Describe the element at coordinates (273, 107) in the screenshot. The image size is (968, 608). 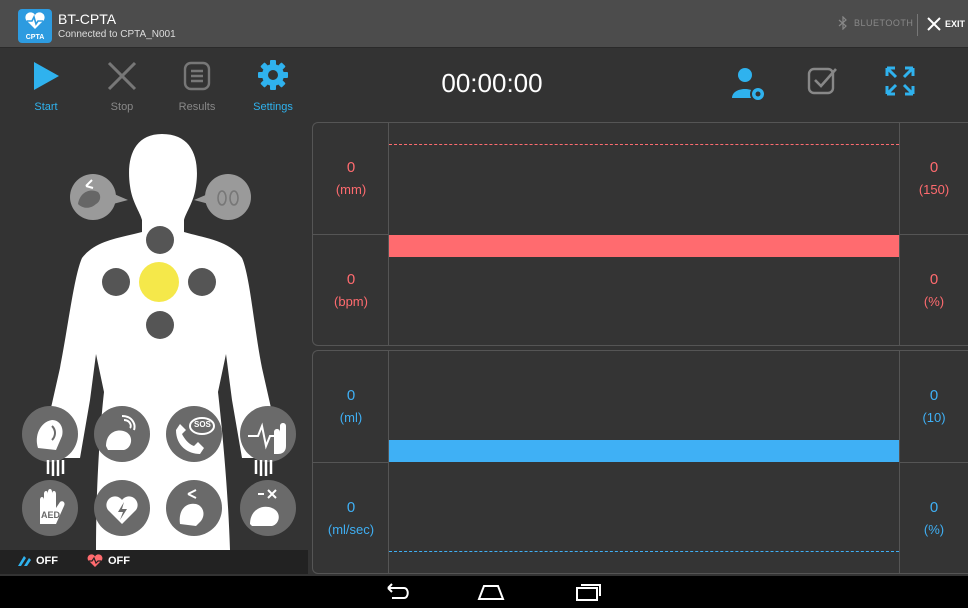
I see `settings-label: Settings` at that location.